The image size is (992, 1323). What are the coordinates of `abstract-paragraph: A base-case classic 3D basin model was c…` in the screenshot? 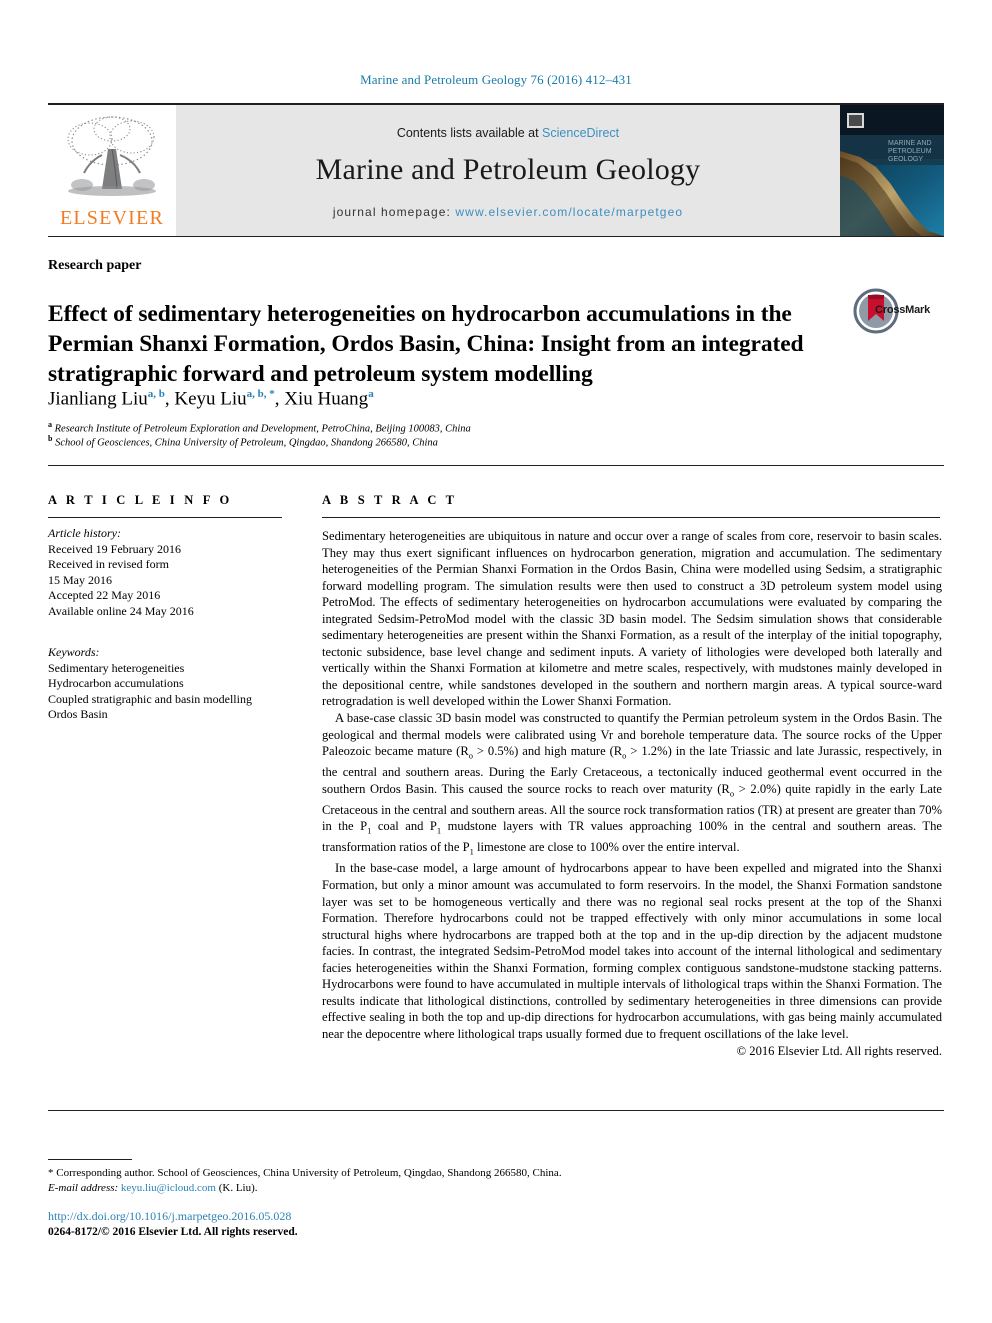 It's located at (632, 784).